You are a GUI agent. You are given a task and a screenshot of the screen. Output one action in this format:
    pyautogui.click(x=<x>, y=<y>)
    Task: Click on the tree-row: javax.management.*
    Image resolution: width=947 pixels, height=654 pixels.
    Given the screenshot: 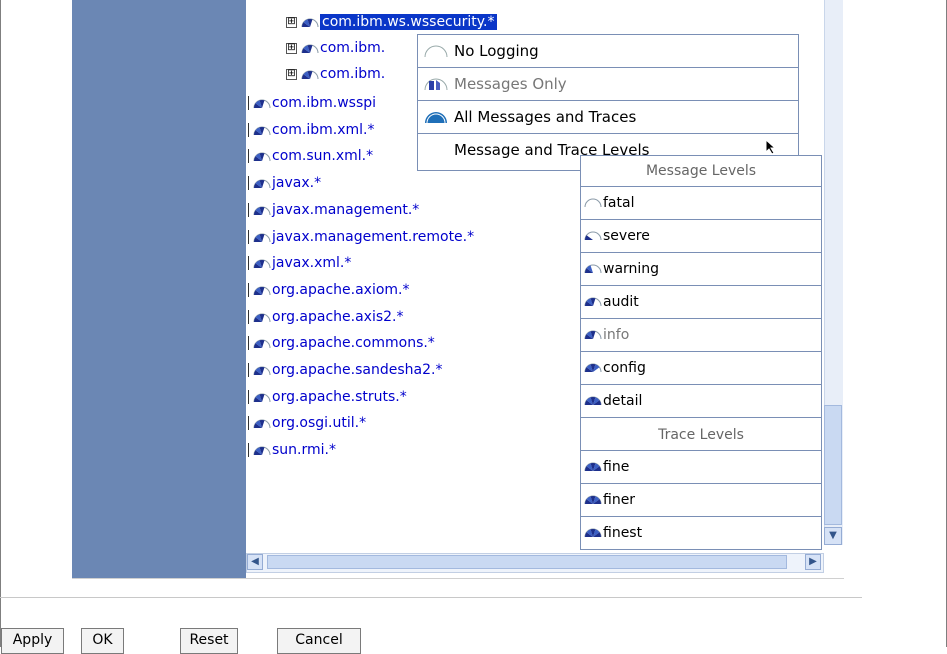 What is the action you would take?
    pyautogui.click(x=333, y=210)
    